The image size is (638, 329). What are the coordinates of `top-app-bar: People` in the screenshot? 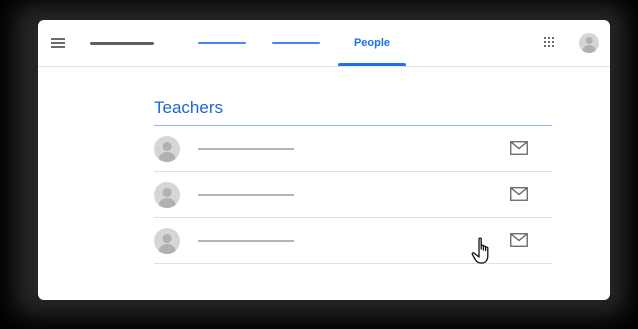 It's located at (324, 43).